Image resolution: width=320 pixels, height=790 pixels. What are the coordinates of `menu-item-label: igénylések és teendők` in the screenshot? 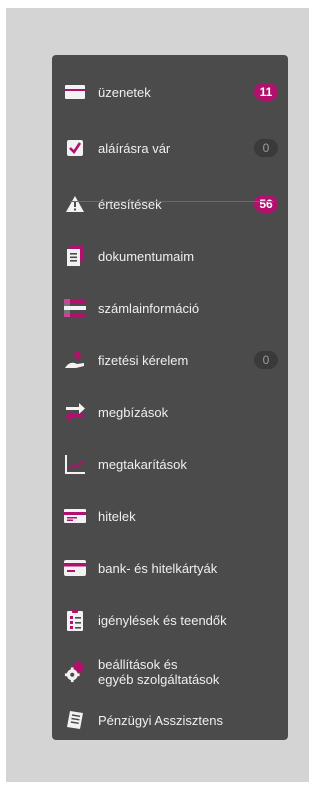 It's located at (162, 620).